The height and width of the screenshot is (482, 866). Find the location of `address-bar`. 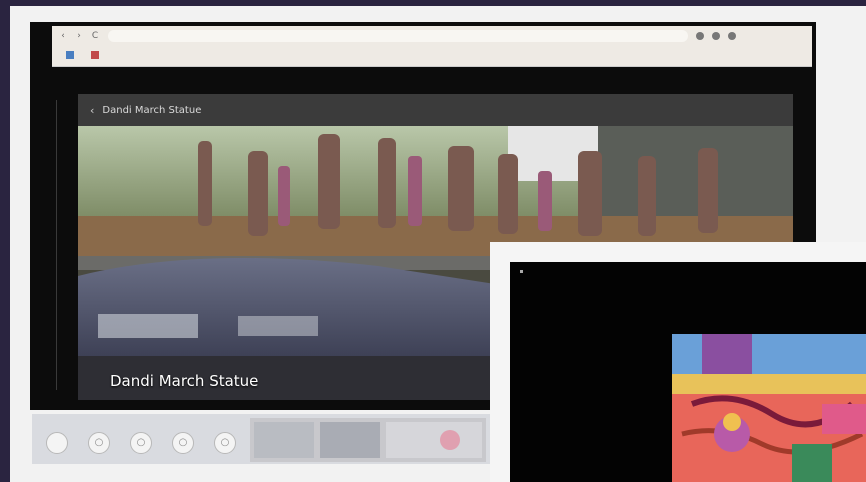

address-bar is located at coordinates (398, 36).